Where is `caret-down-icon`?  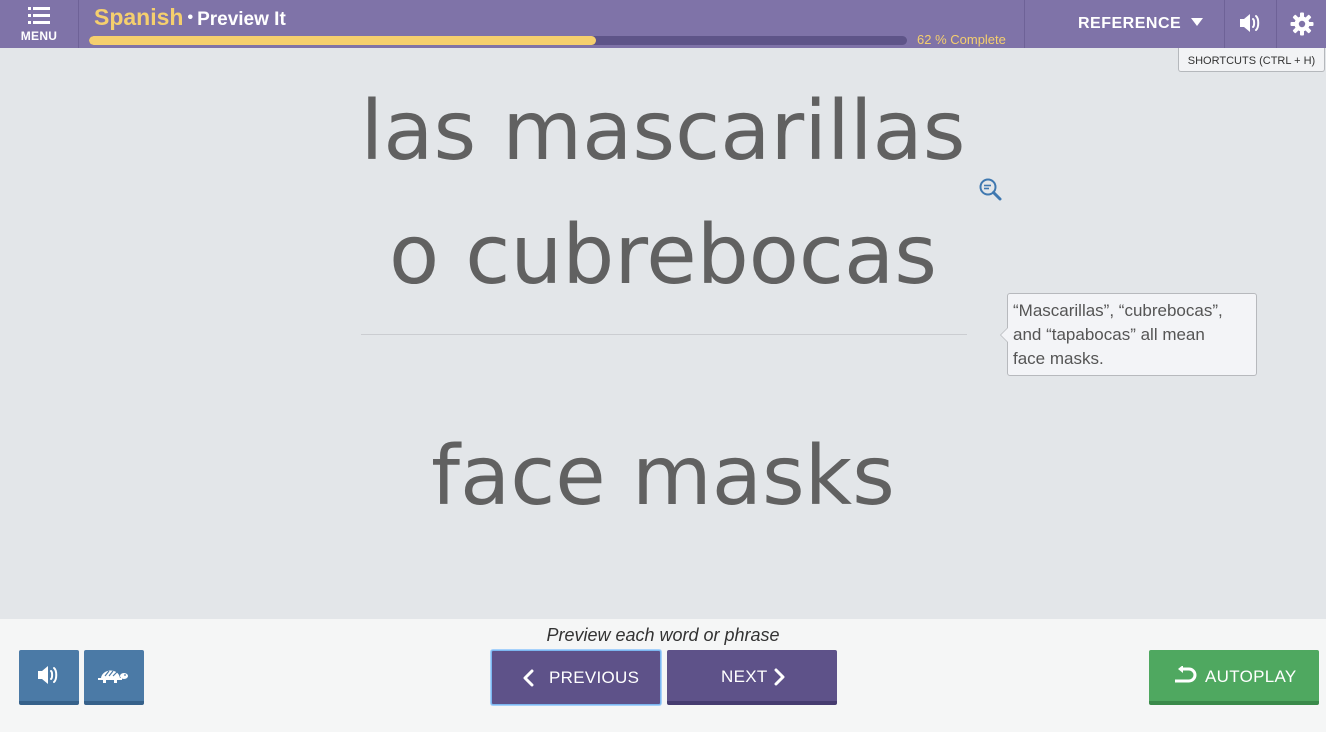 caret-down-icon is located at coordinates (1197, 22).